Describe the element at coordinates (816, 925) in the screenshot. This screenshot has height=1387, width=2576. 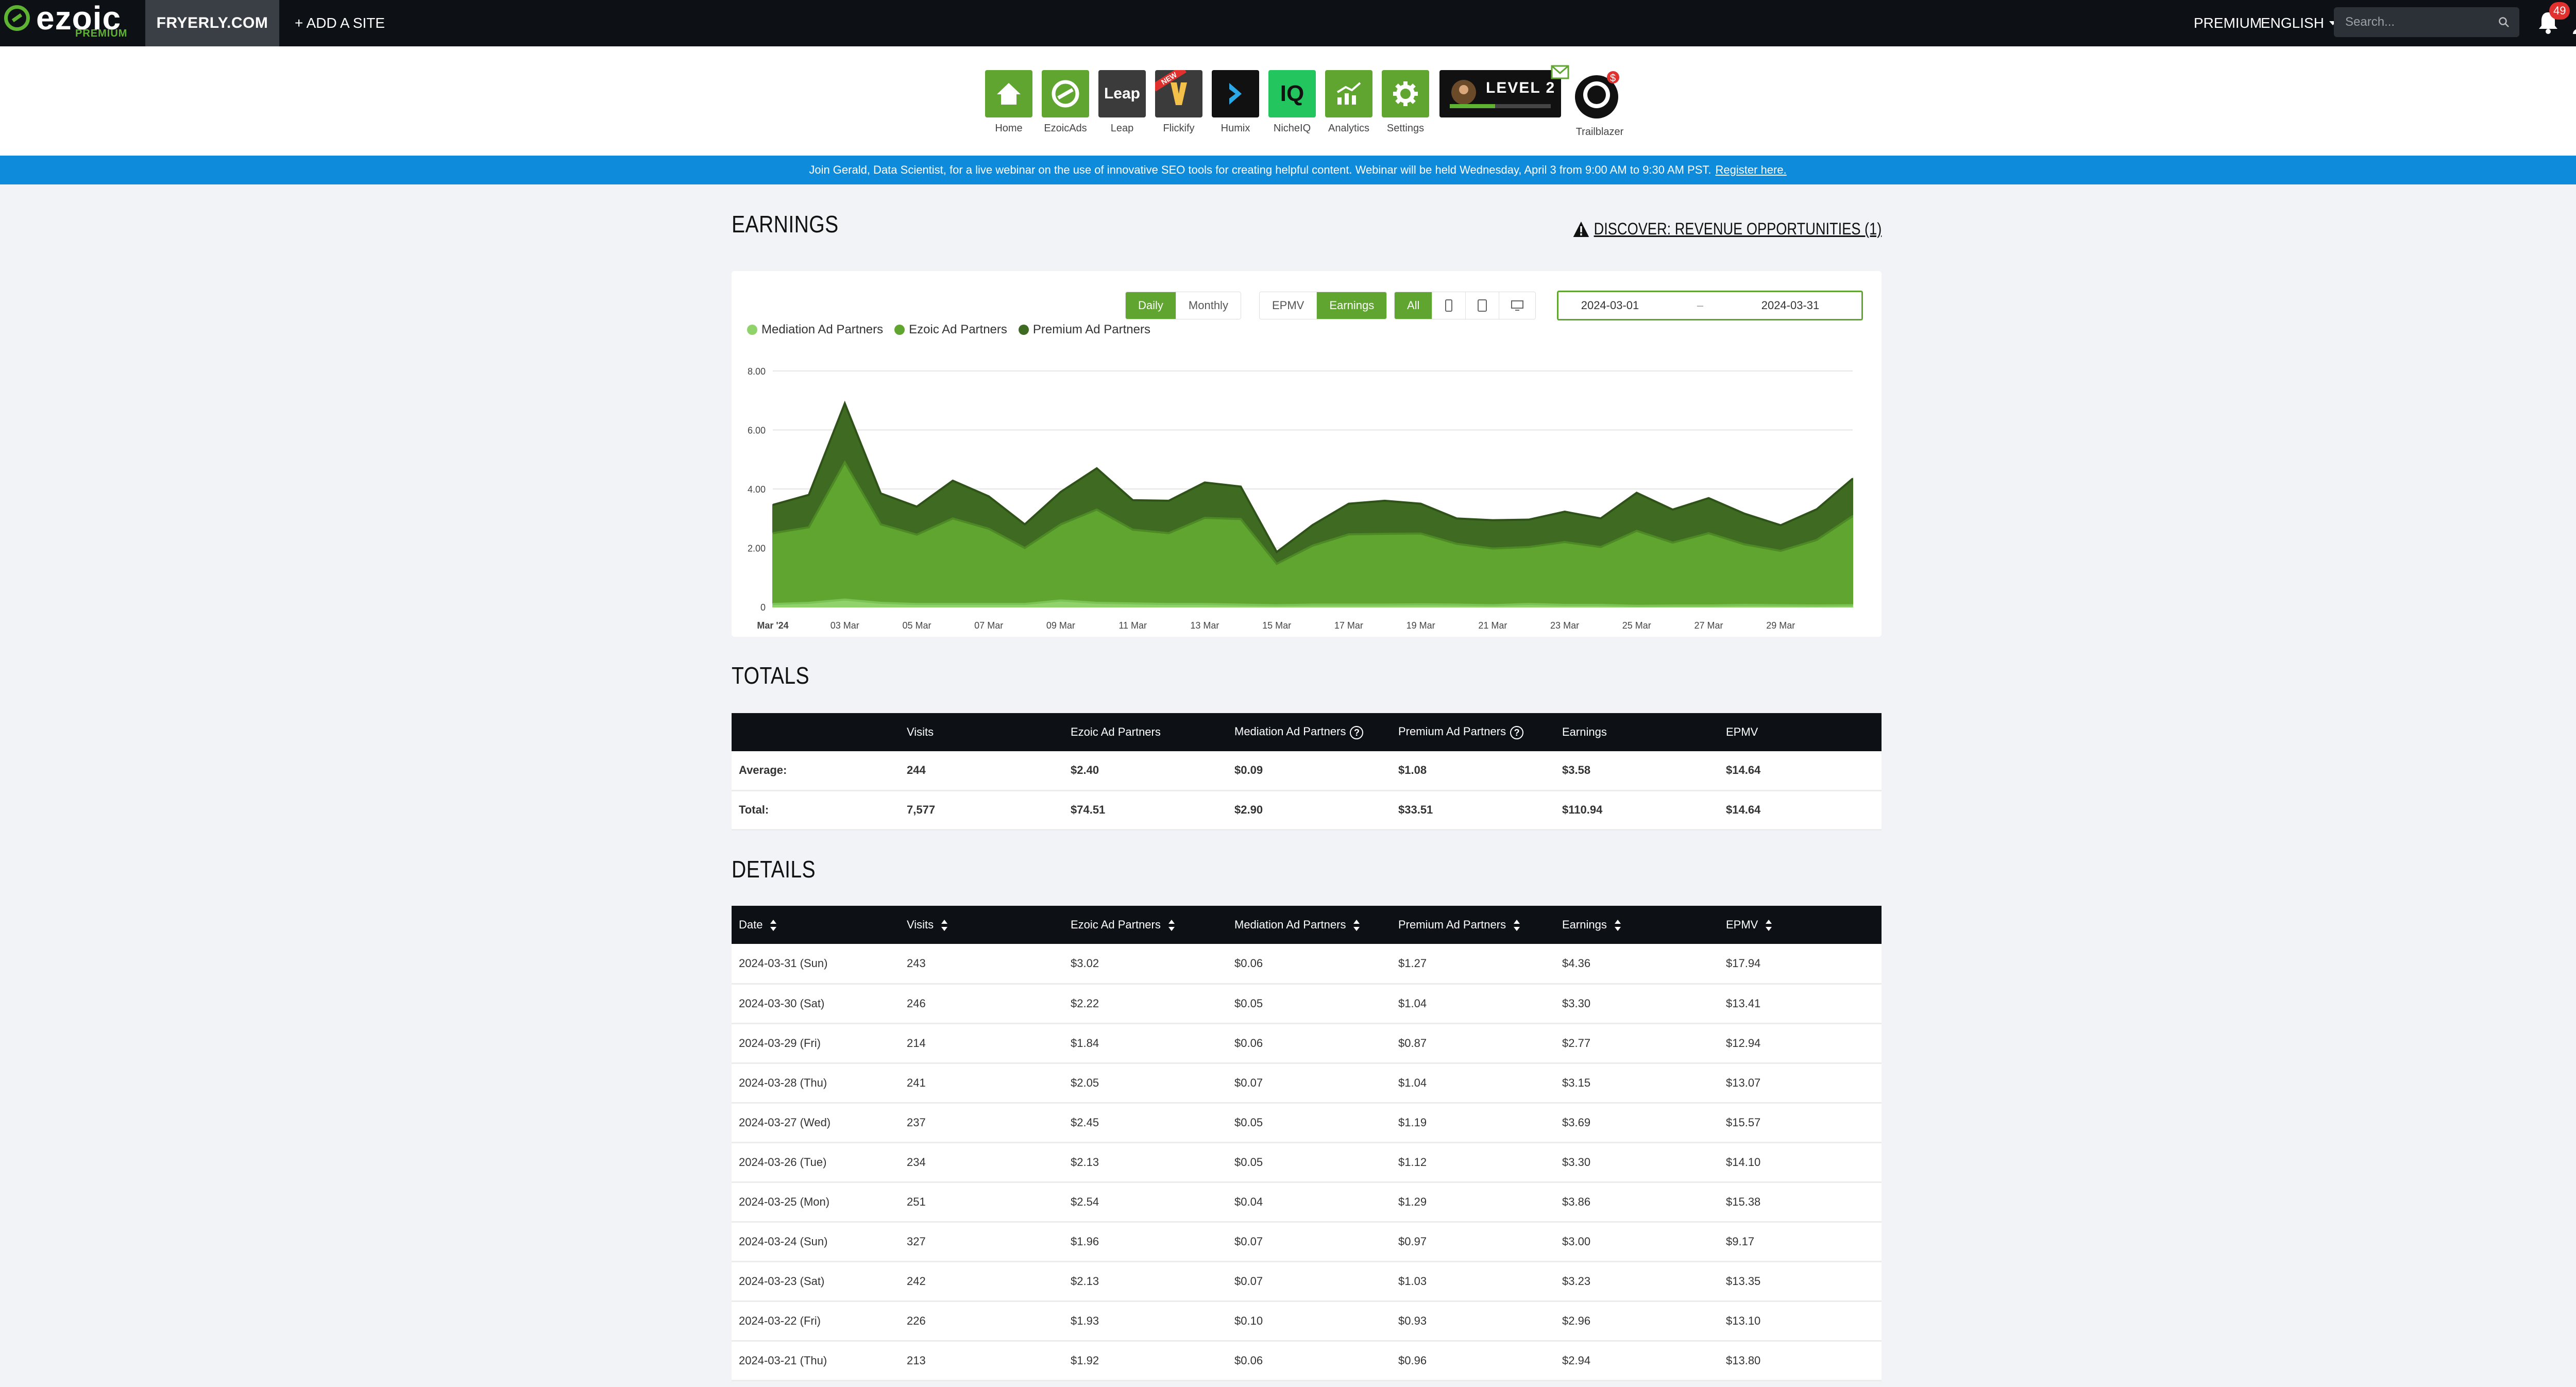
I see `column-header: Date` at that location.